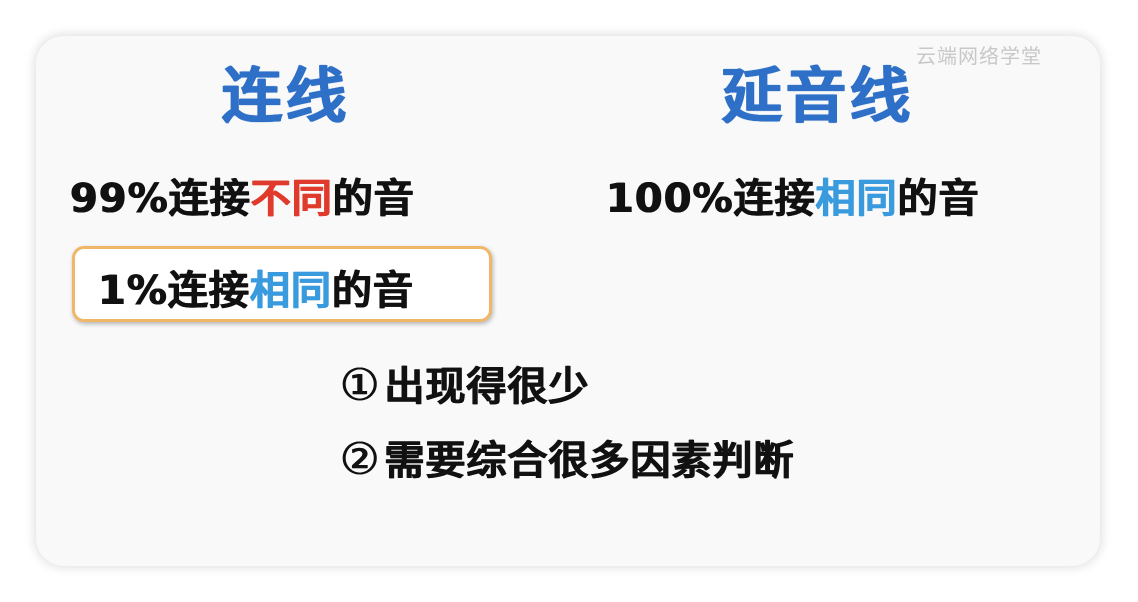 This screenshot has height=602, width=1138. What do you see at coordinates (291, 199) in the screenshot?
I see `slur-desc-highlight: 不同` at bounding box center [291, 199].